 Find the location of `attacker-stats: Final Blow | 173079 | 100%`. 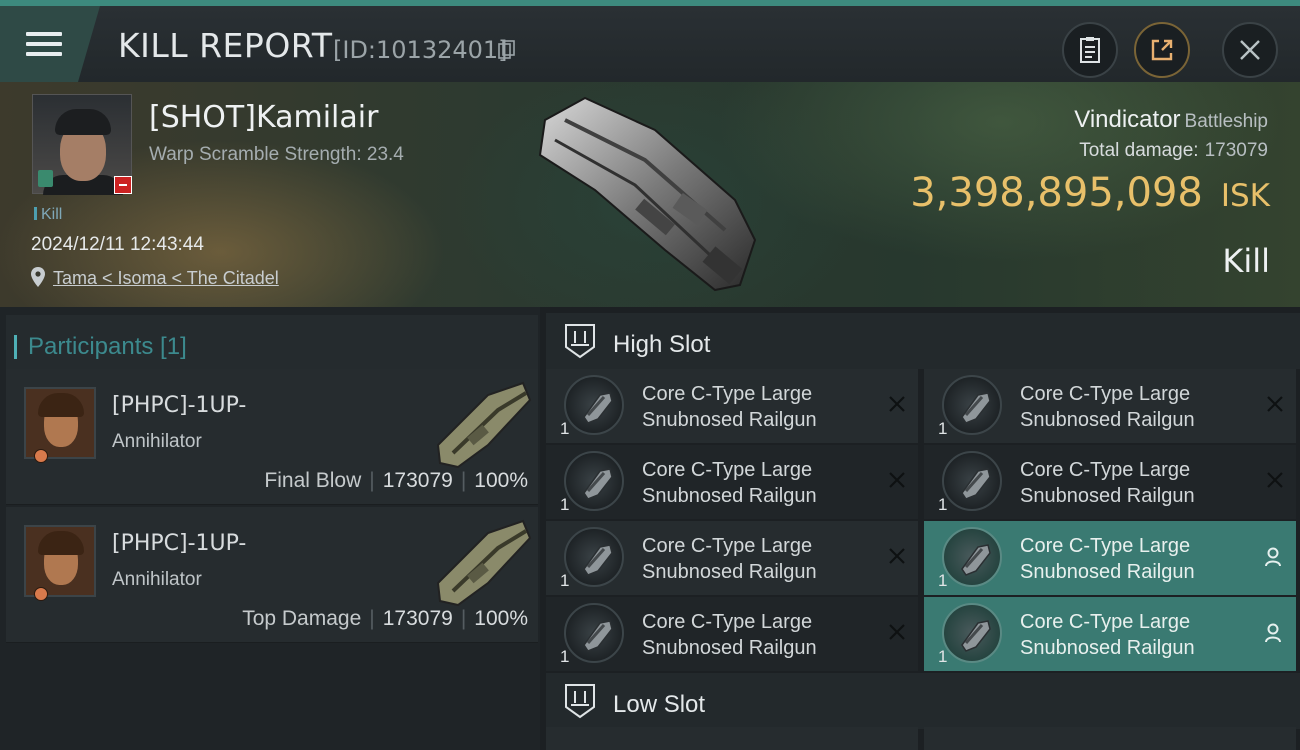

attacker-stats: Final Blow | 173079 | 100% is located at coordinates (396, 480).